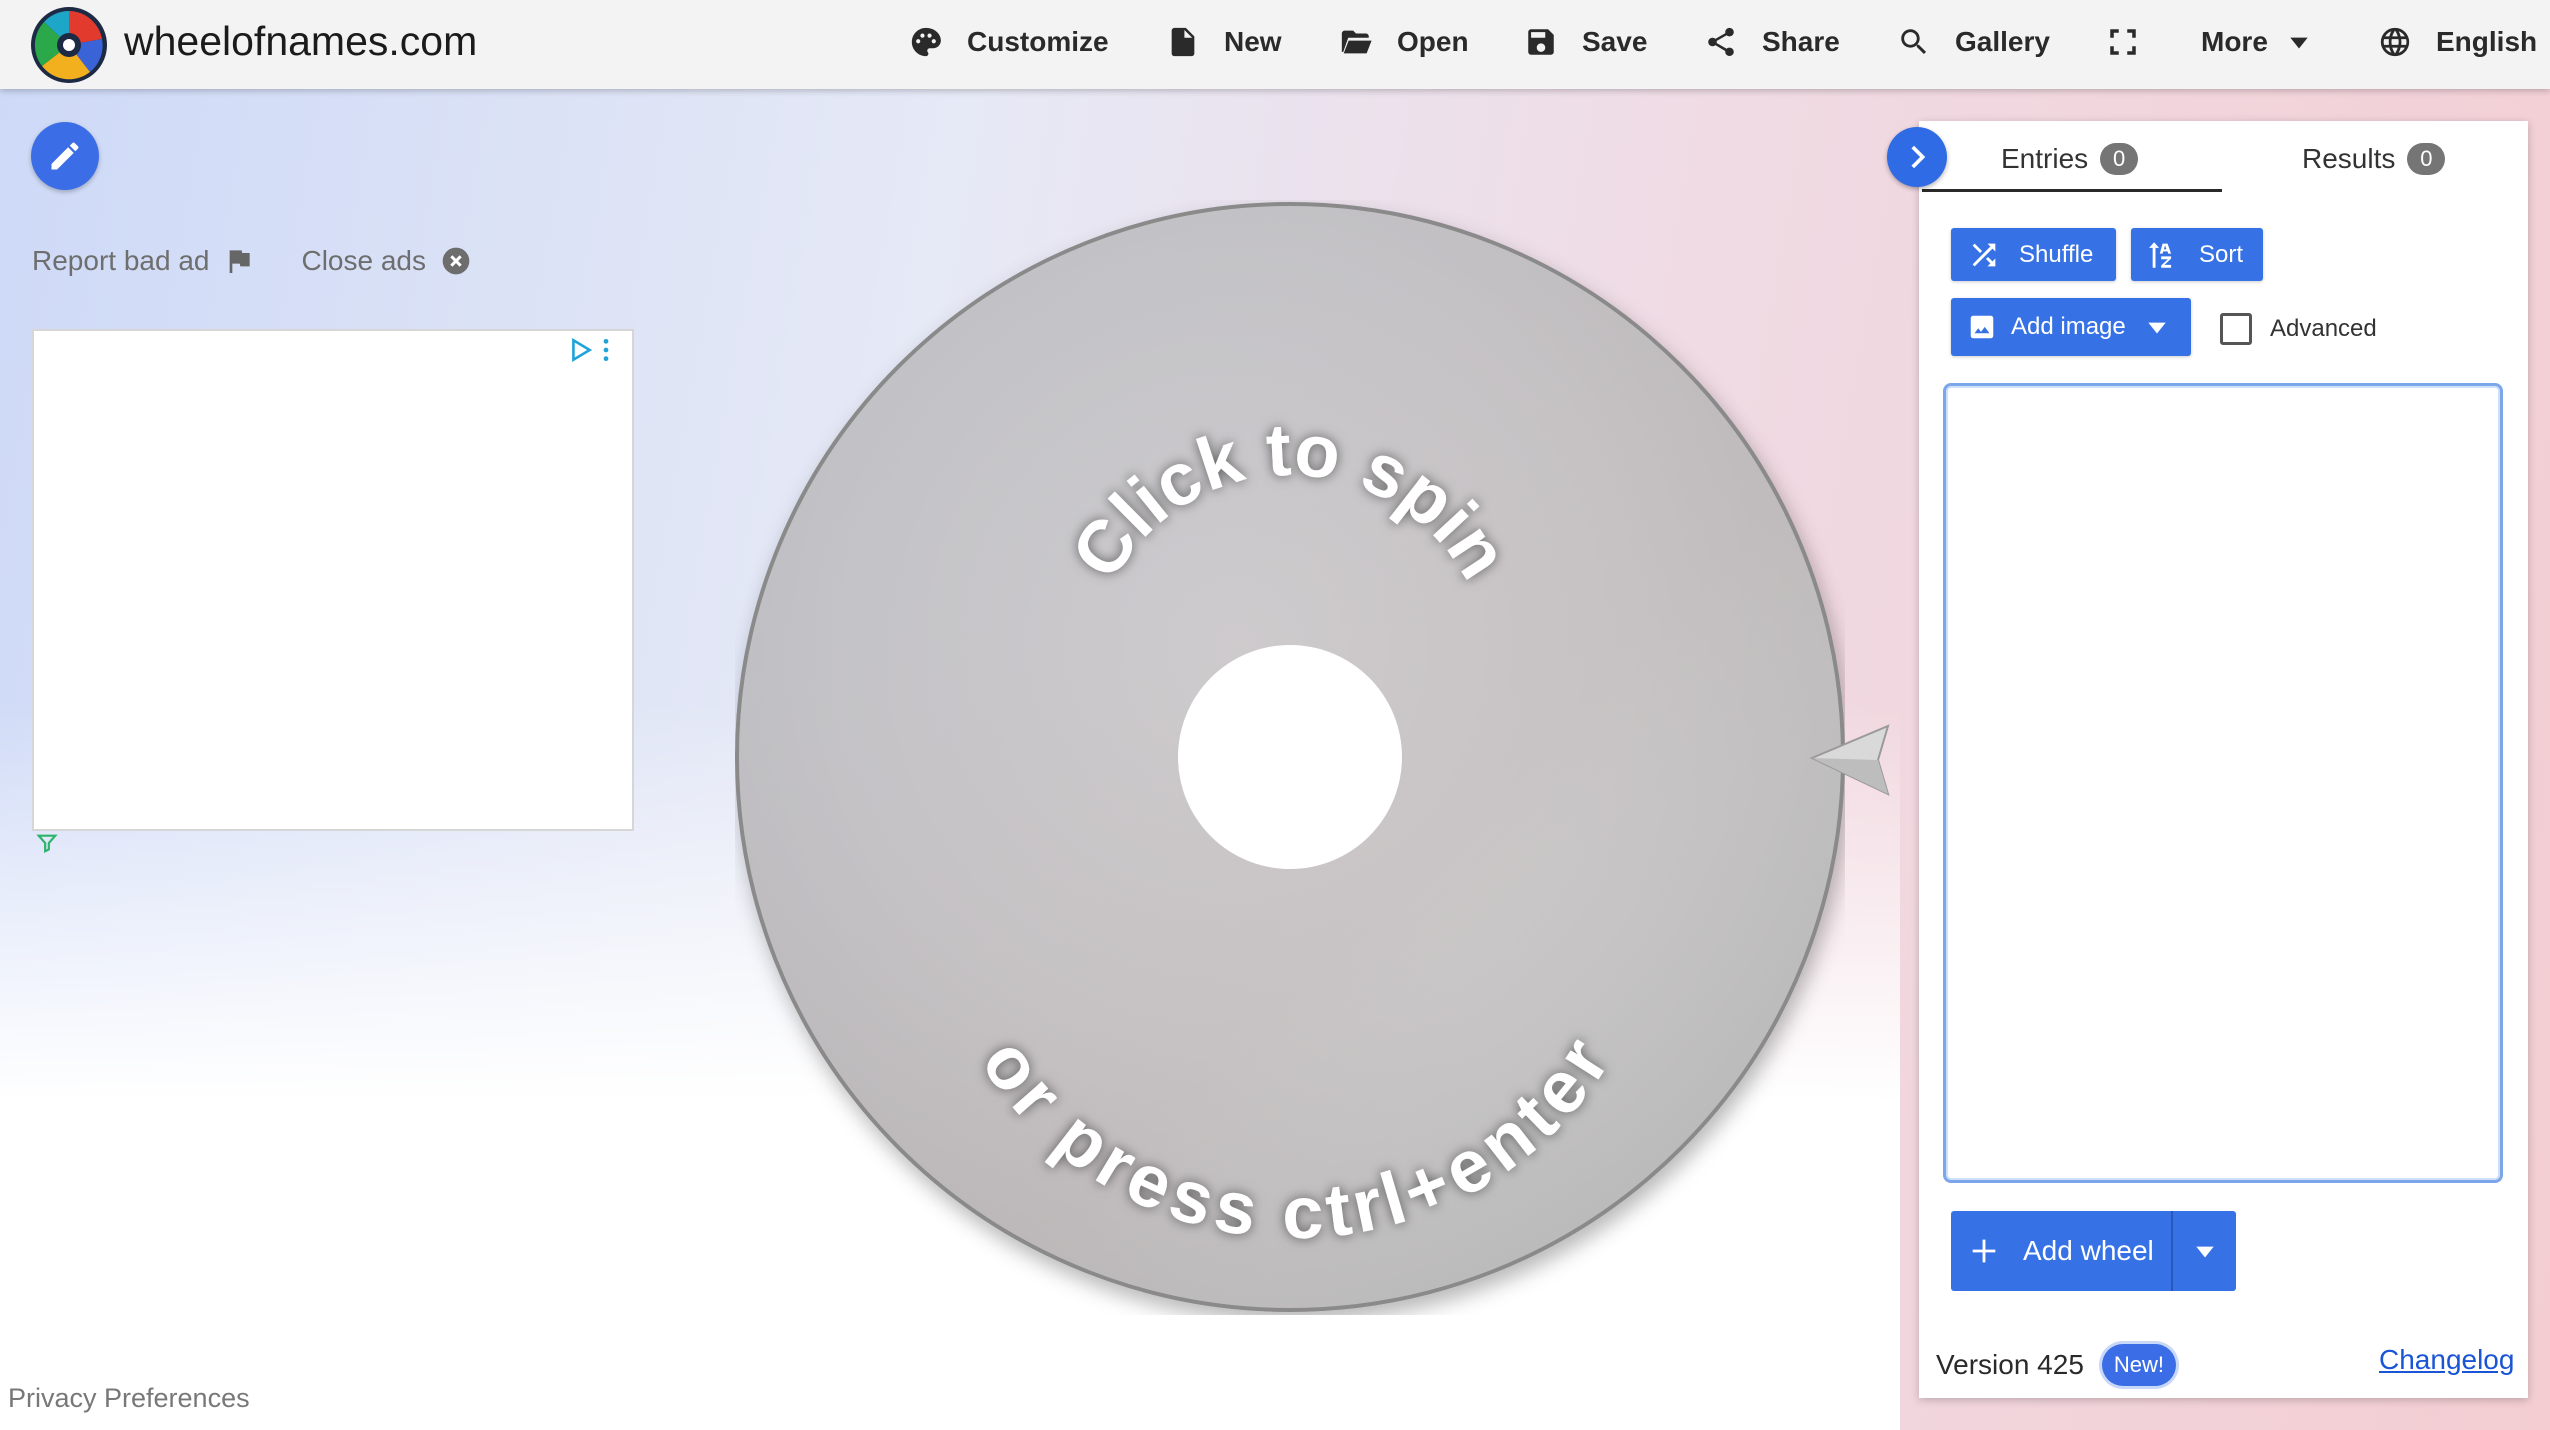 The image size is (2550, 1430). I want to click on nav-language: English, so click(2457, 42).